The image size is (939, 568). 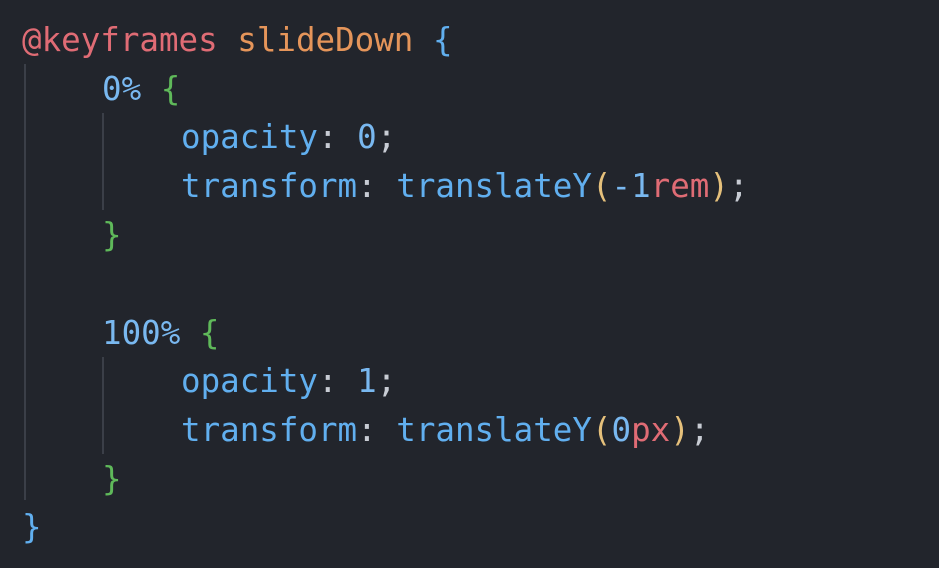 What do you see at coordinates (325, 40) in the screenshot?
I see `animation-name: slideDown` at bounding box center [325, 40].